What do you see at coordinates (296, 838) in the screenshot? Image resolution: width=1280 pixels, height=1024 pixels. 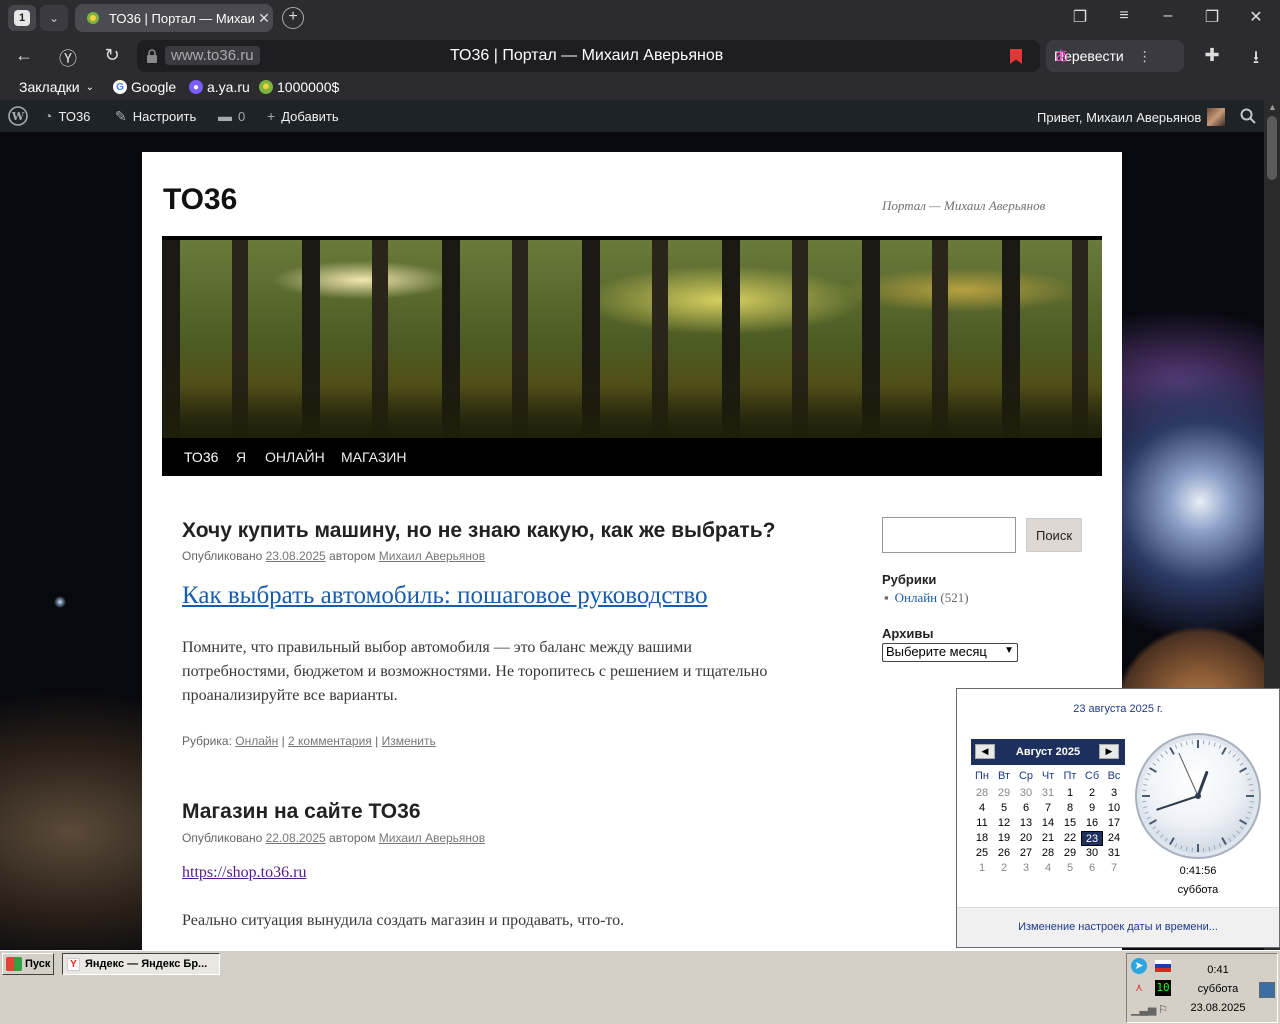 I see `post-date-link: 22.08.2025` at bounding box center [296, 838].